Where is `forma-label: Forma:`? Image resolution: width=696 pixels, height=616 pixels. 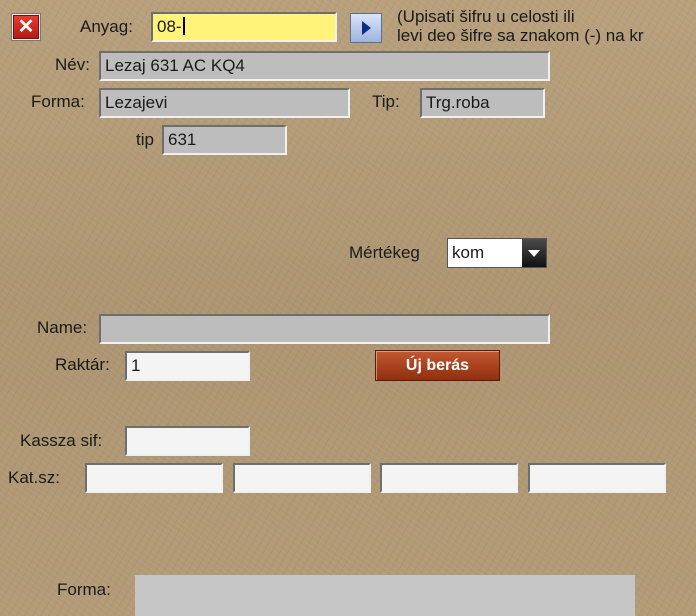 forma-label: Forma: is located at coordinates (58, 101).